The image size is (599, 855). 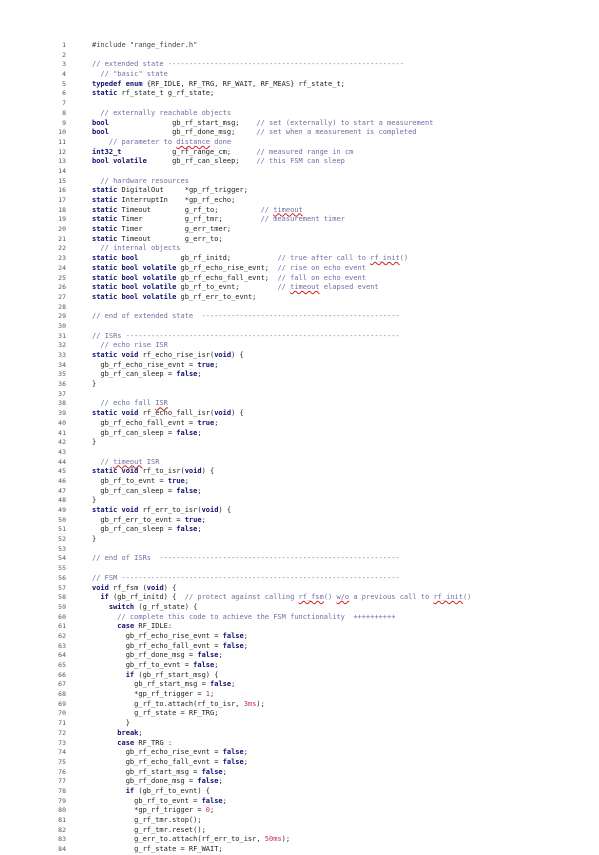 What do you see at coordinates (325, 240) in the screenshot?
I see `code-line: 21 static Timeout g_err_to;` at bounding box center [325, 240].